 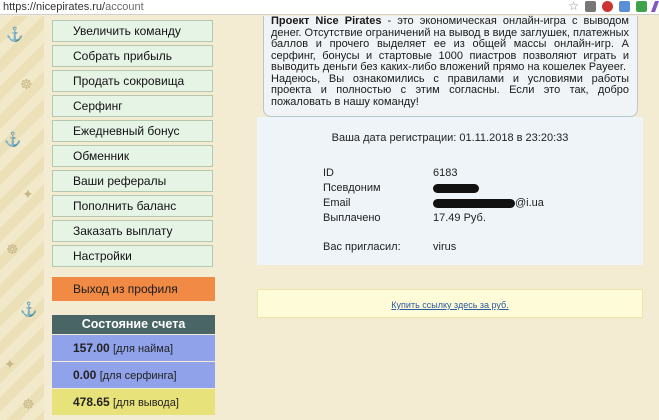 I want to click on id-label: ID, so click(x=328, y=173).